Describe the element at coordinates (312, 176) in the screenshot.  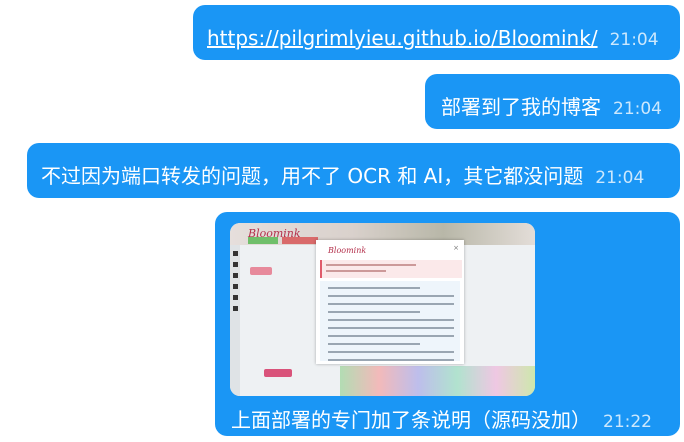
I see `message-text: 不过因为端口转发的问题，用不了 OCR 和 AI，其它都没问题` at that location.